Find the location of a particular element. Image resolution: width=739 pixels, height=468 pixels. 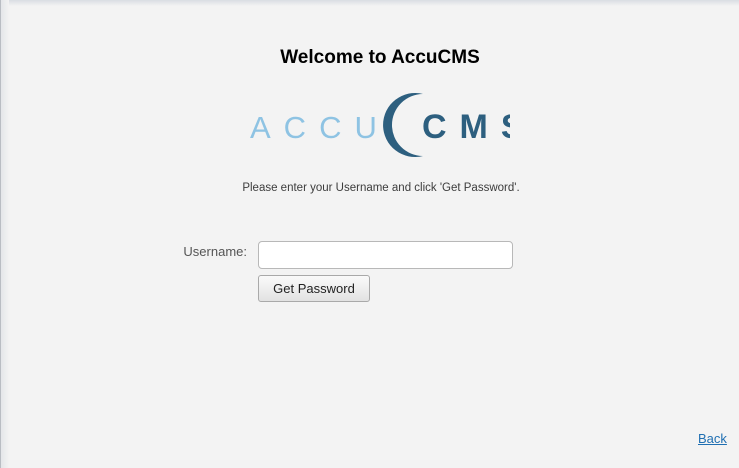

logo-text-cms: CMS is located at coordinates (466, 127).